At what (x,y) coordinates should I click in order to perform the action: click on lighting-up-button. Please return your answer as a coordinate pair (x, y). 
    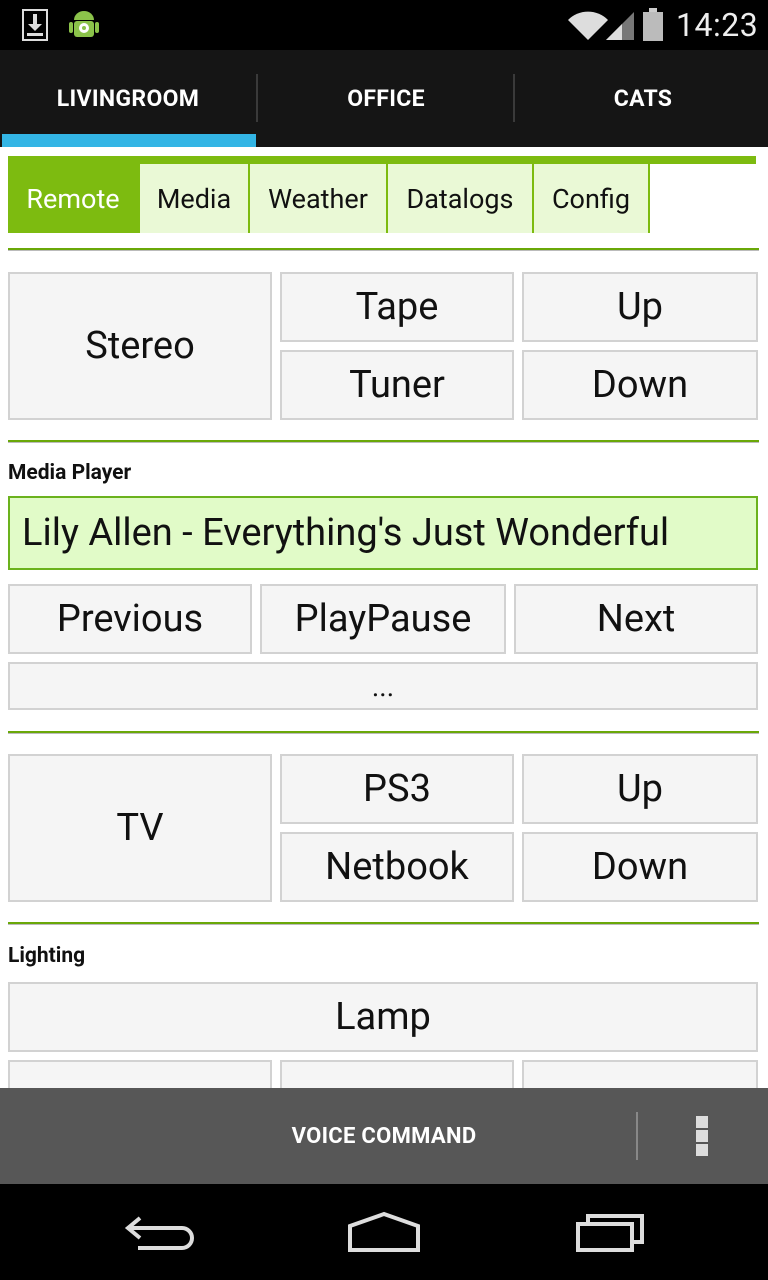
    Looking at the image, I should click on (640, 1074).